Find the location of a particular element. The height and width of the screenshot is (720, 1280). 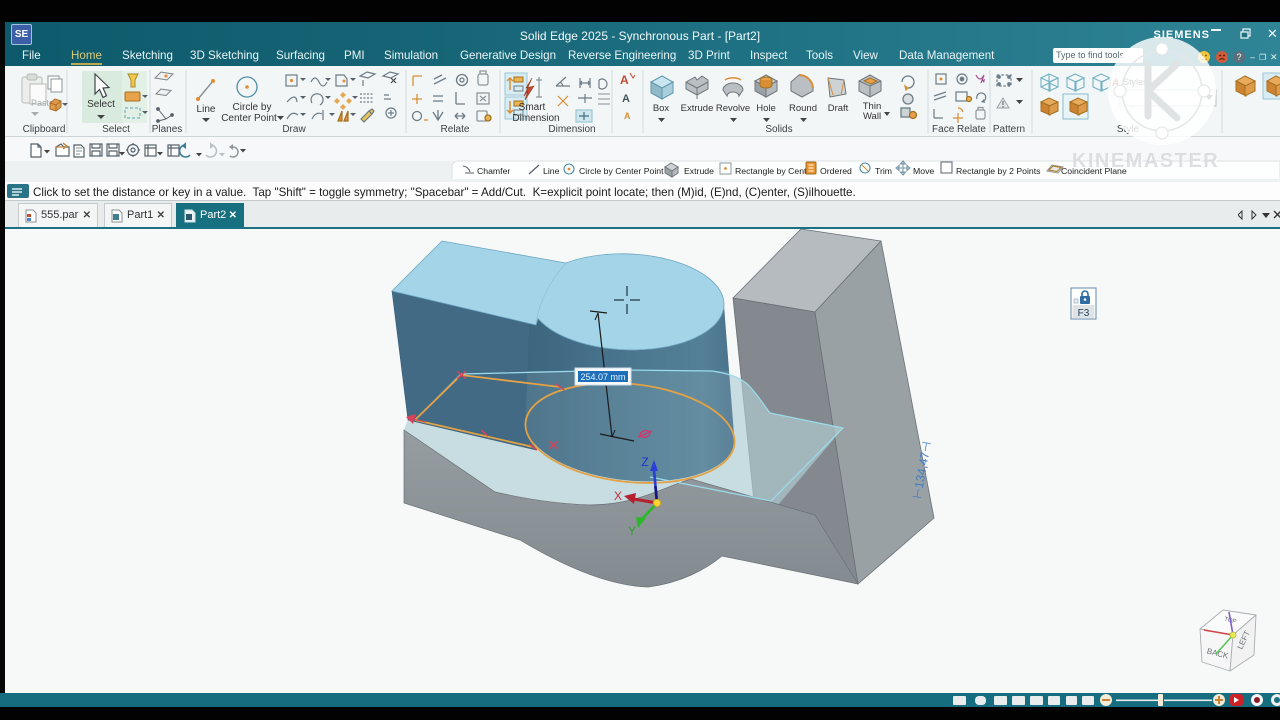

svg-text: Smart is located at coordinates (532, 107).